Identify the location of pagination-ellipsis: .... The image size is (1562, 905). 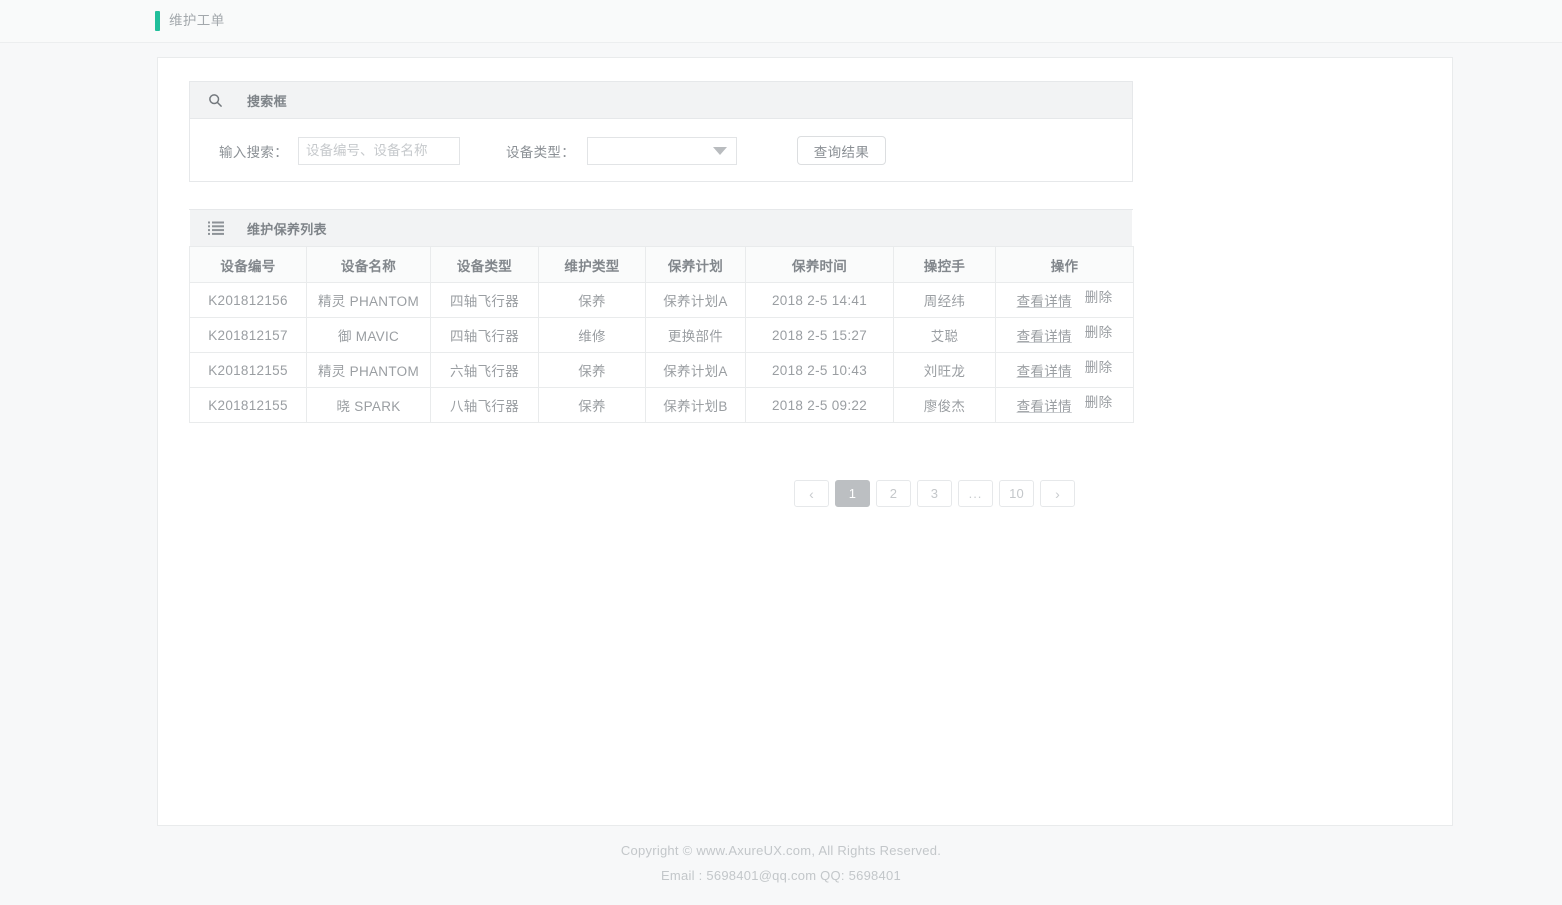
(975, 493).